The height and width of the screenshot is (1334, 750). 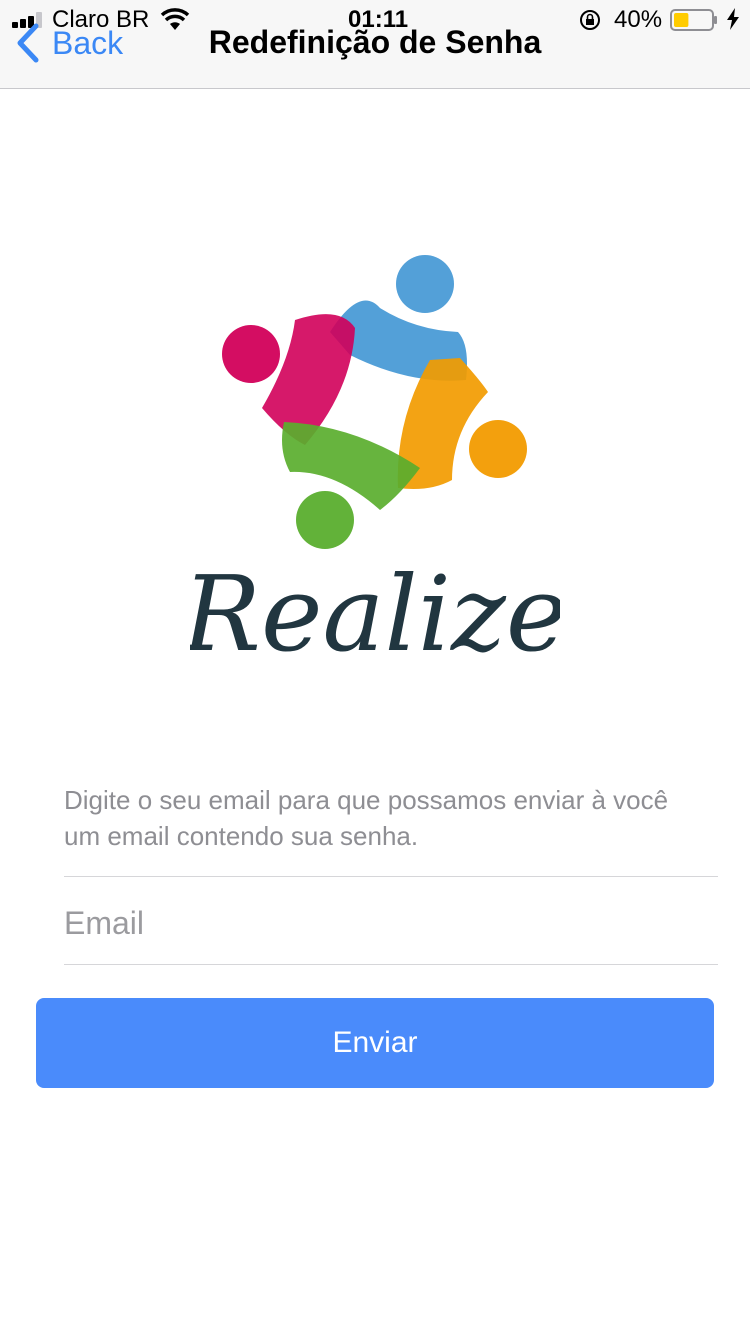 What do you see at coordinates (391, 964) in the screenshot?
I see `divider-bottom` at bounding box center [391, 964].